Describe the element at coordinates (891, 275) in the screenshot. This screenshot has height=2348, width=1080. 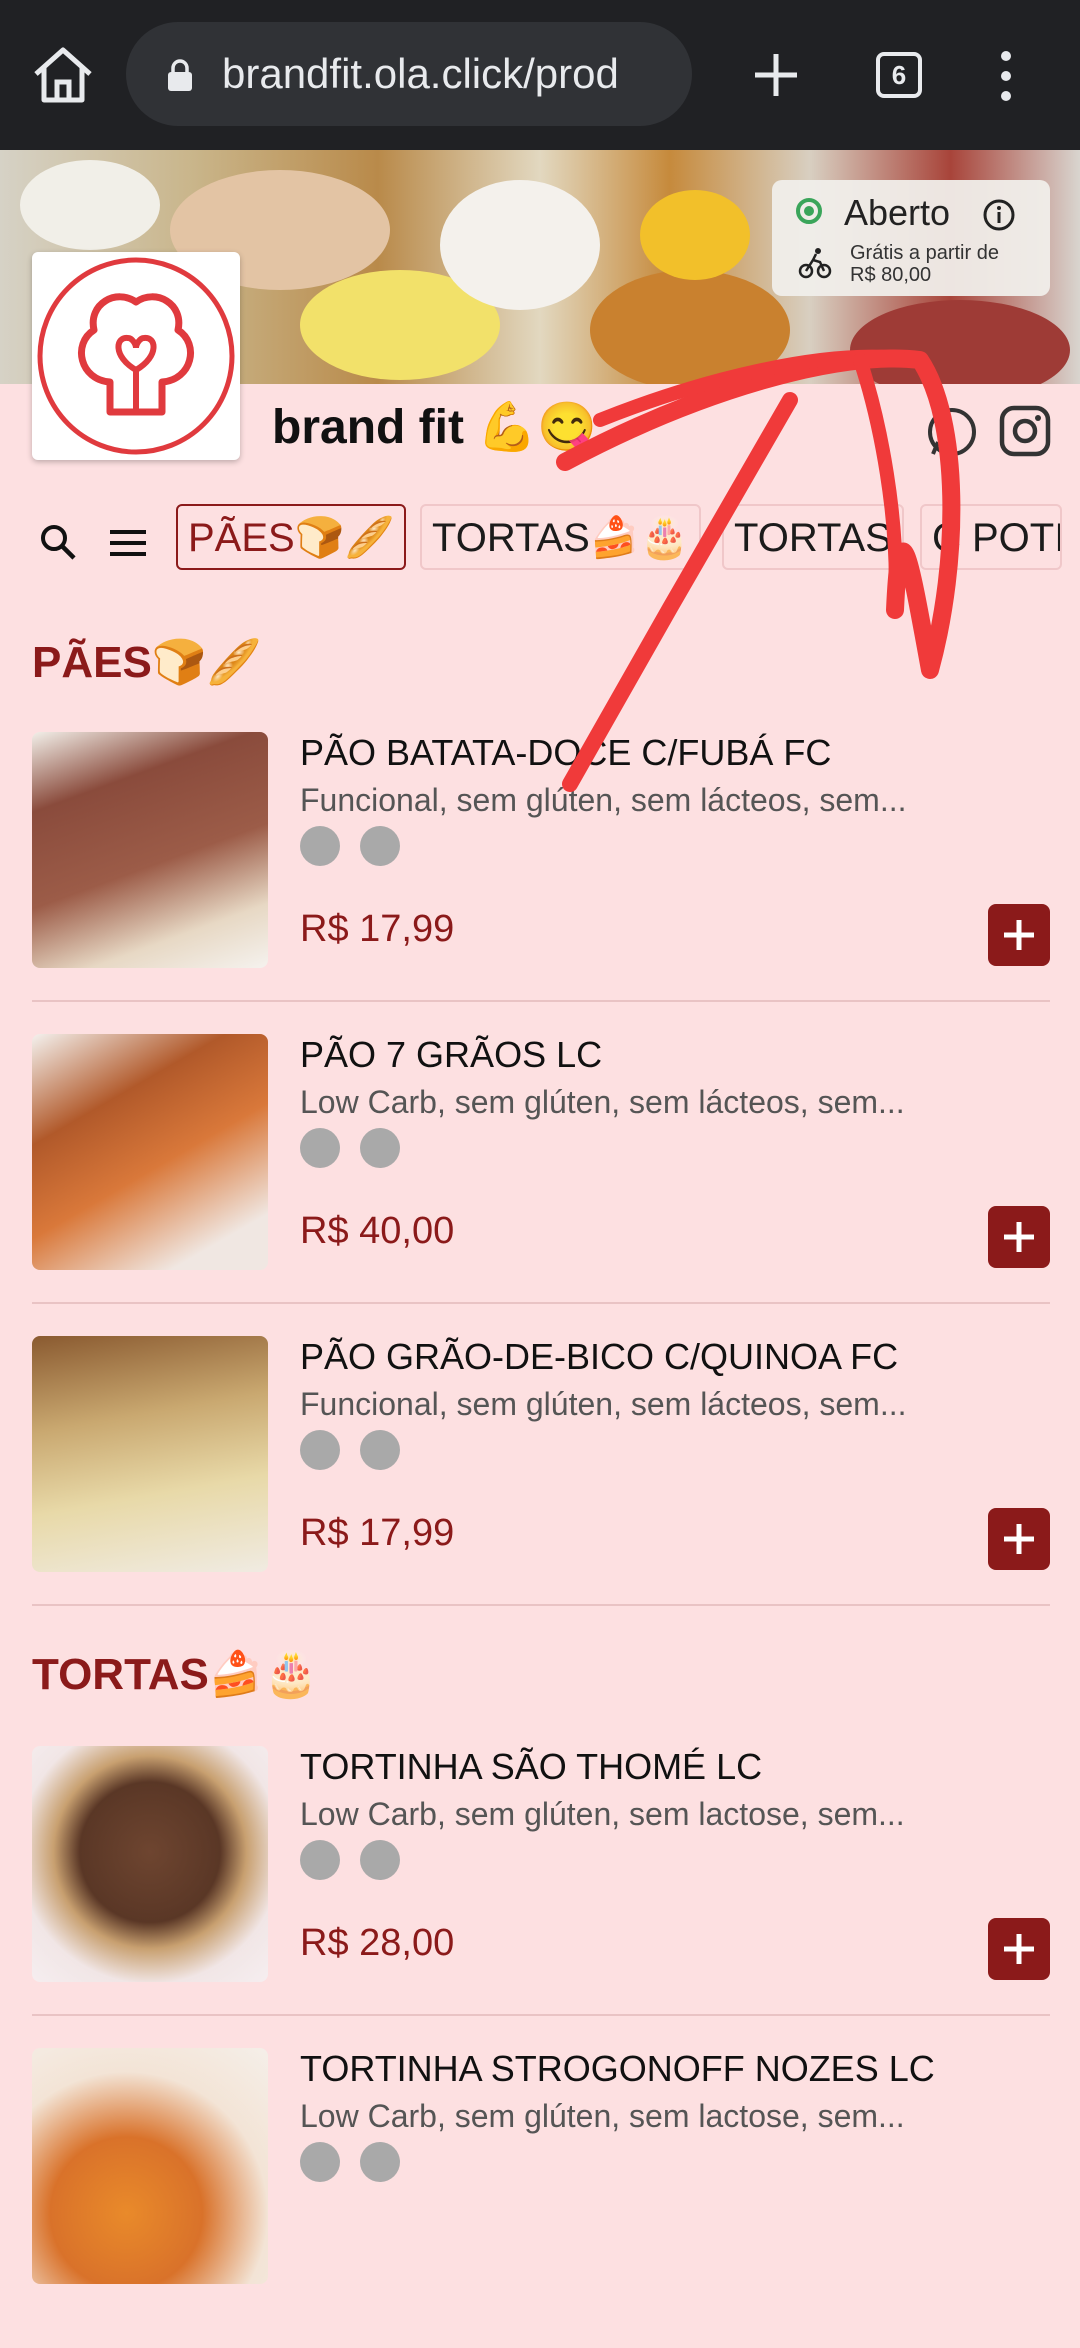
I see `free-delivery-threshold: R$ 80,00` at that location.